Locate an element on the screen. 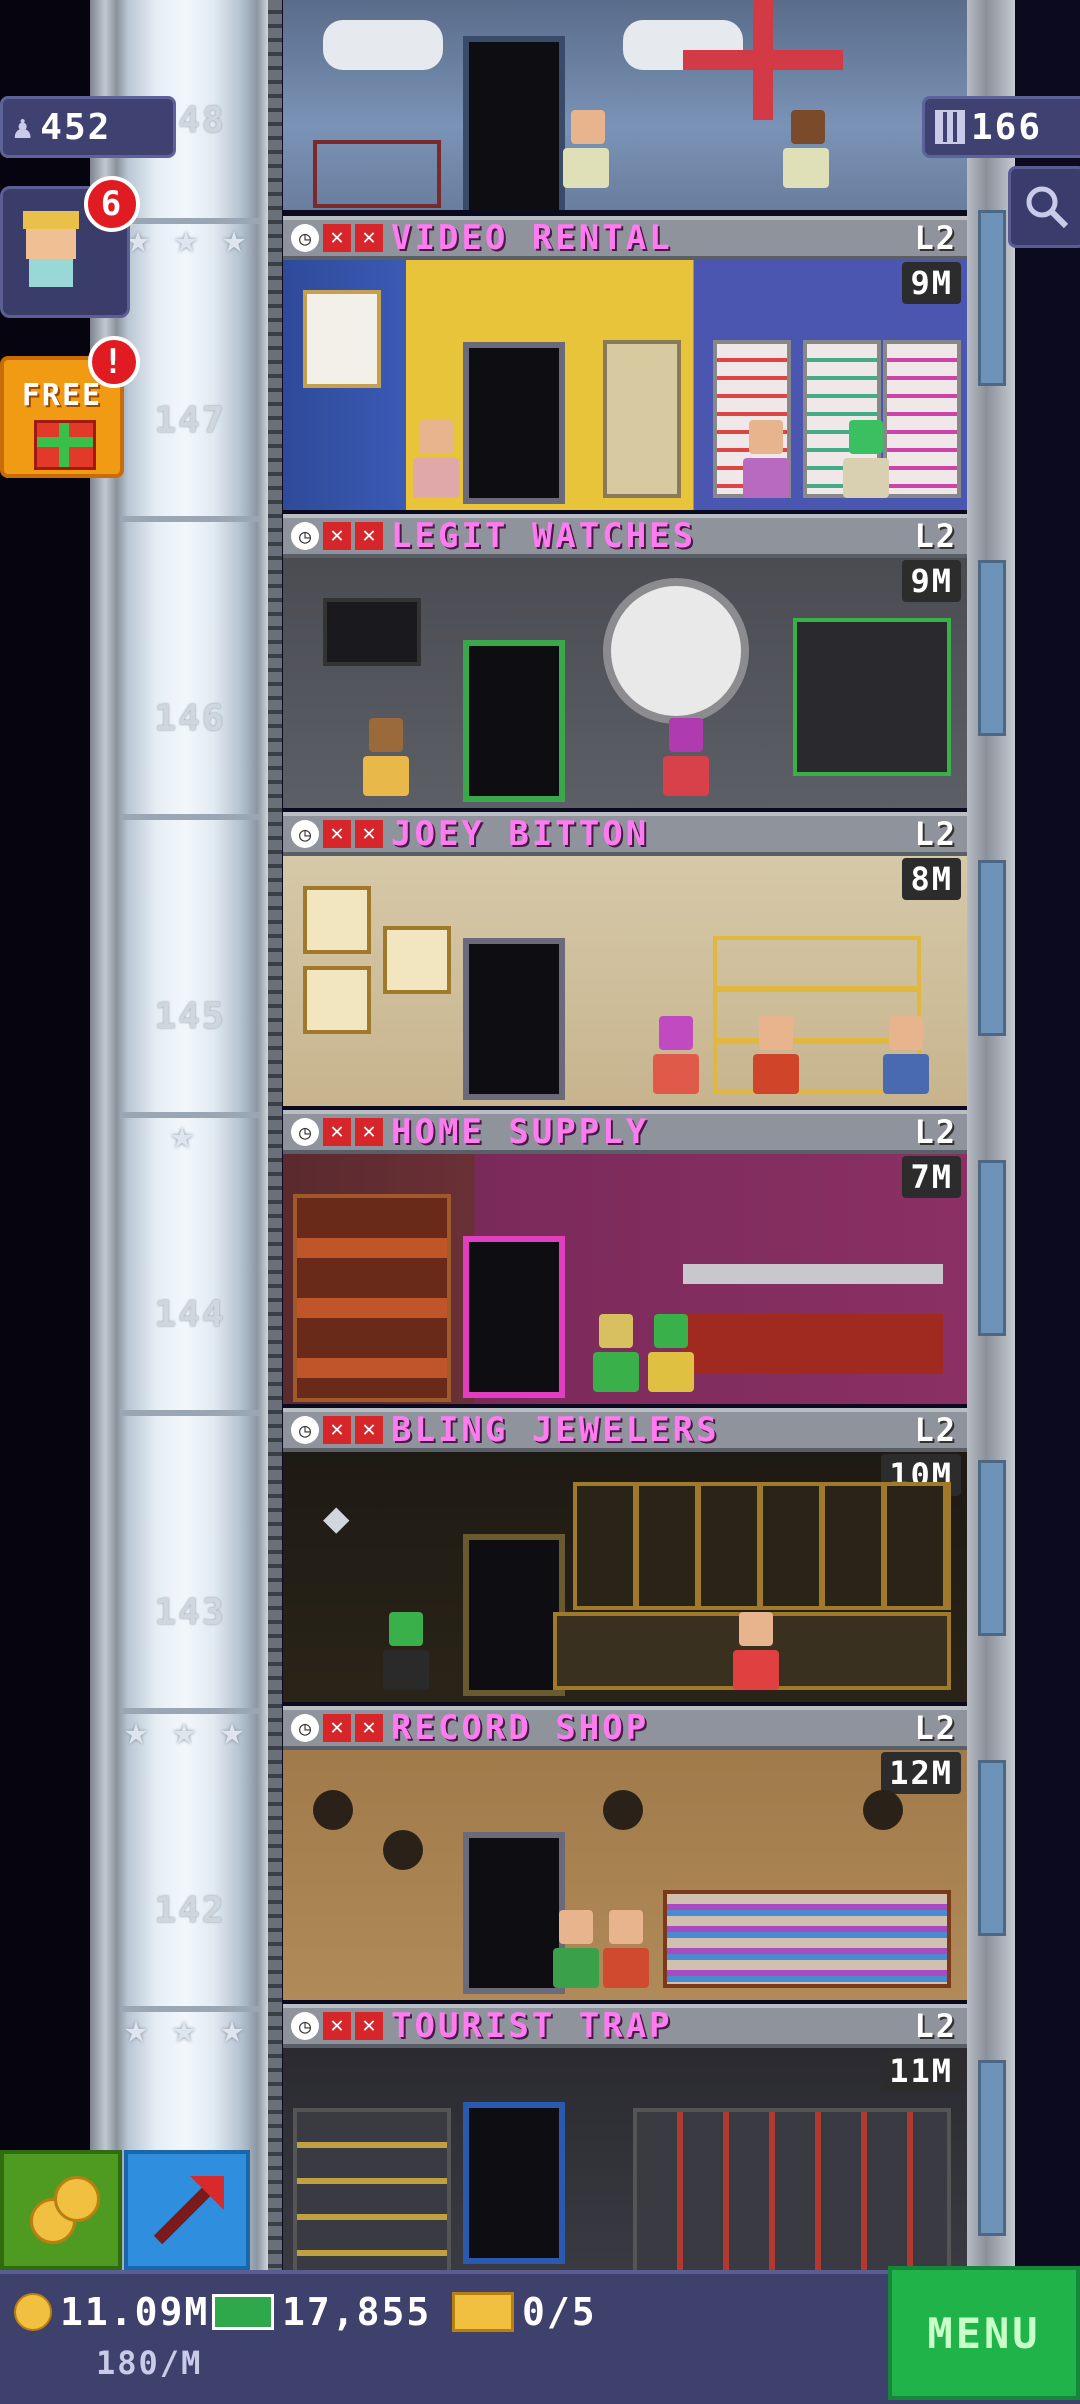  elevator-up-button is located at coordinates (187, 2210).